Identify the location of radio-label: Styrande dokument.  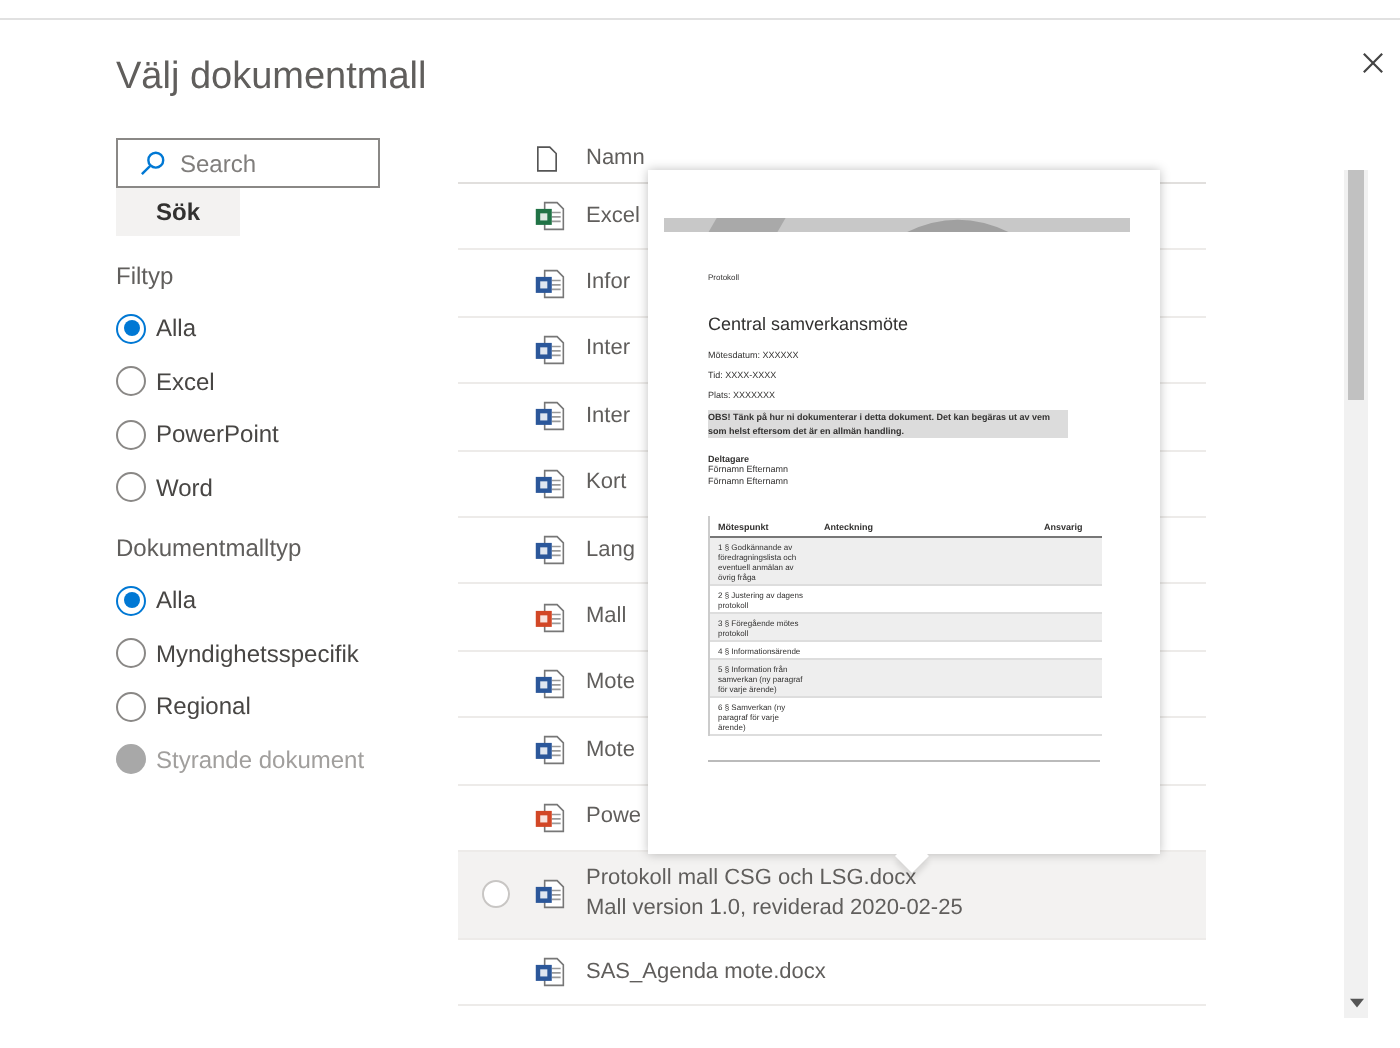
(260, 759).